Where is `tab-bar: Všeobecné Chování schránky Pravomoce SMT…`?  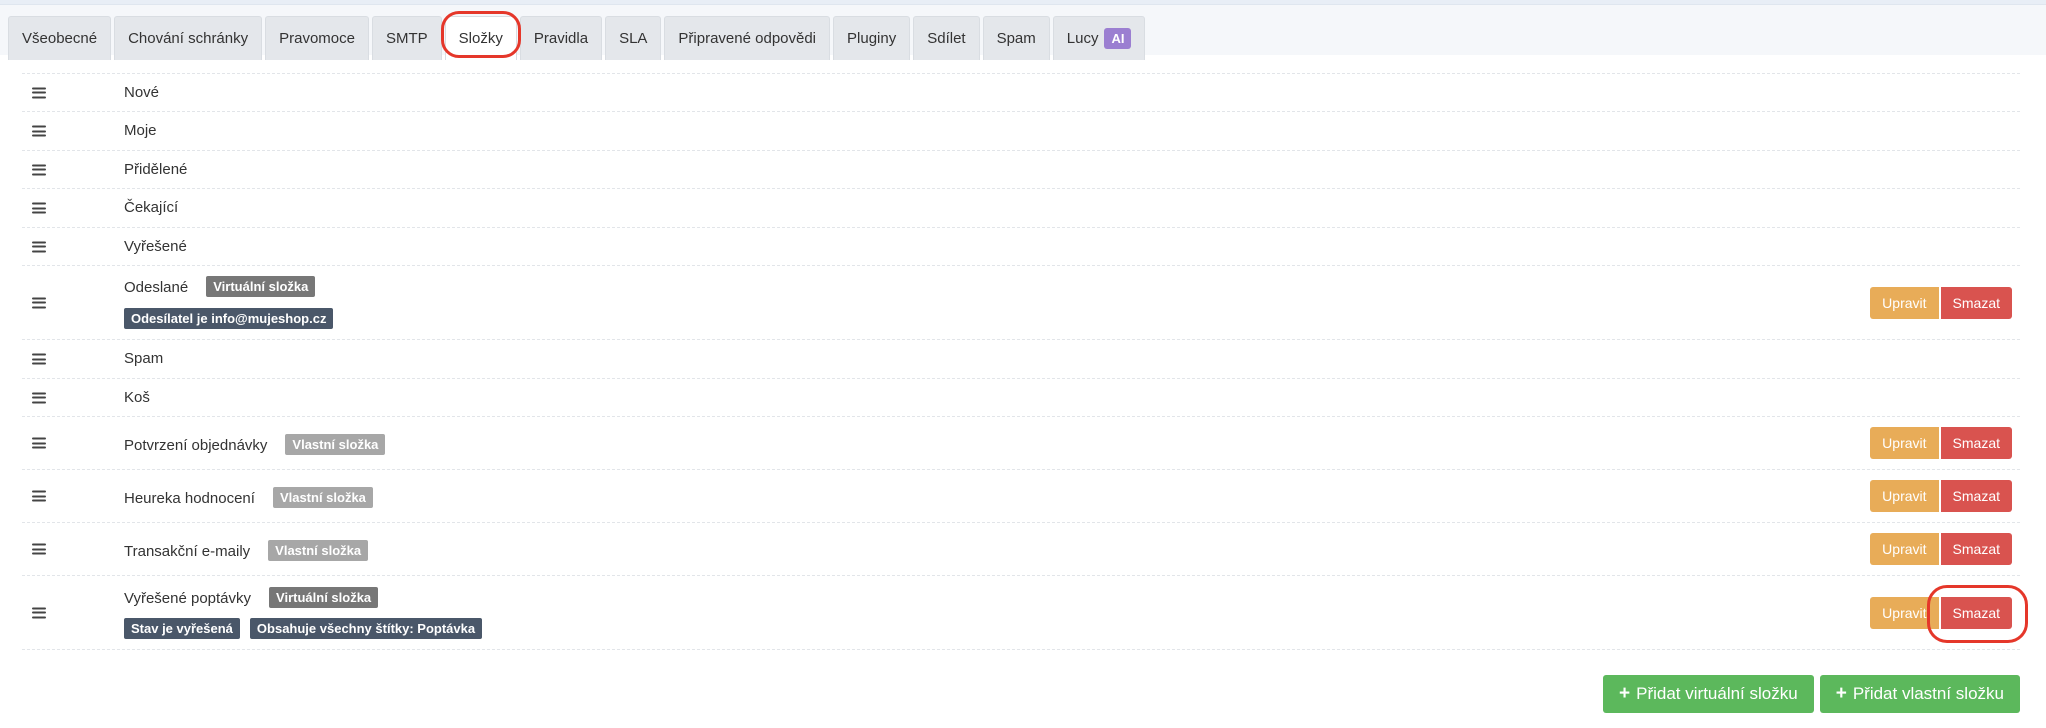
tab-bar: Všeobecné Chování schránky Pravomoce SMT… is located at coordinates (1023, 32).